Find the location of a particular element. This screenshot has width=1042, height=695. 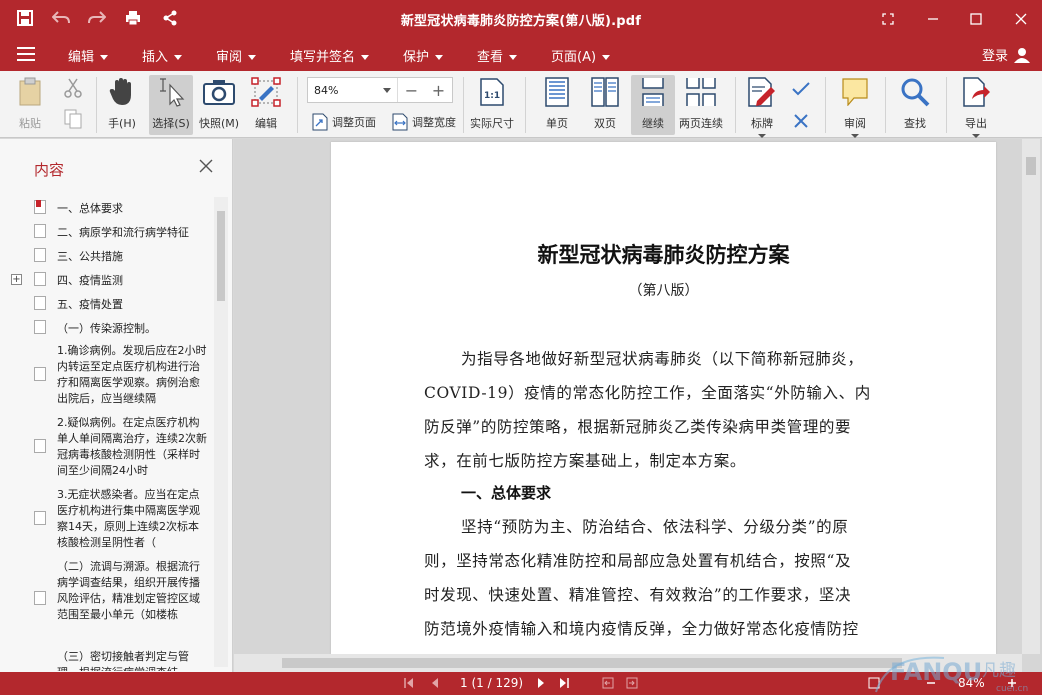

zoom-out-button: − is located at coordinates (411, 90).